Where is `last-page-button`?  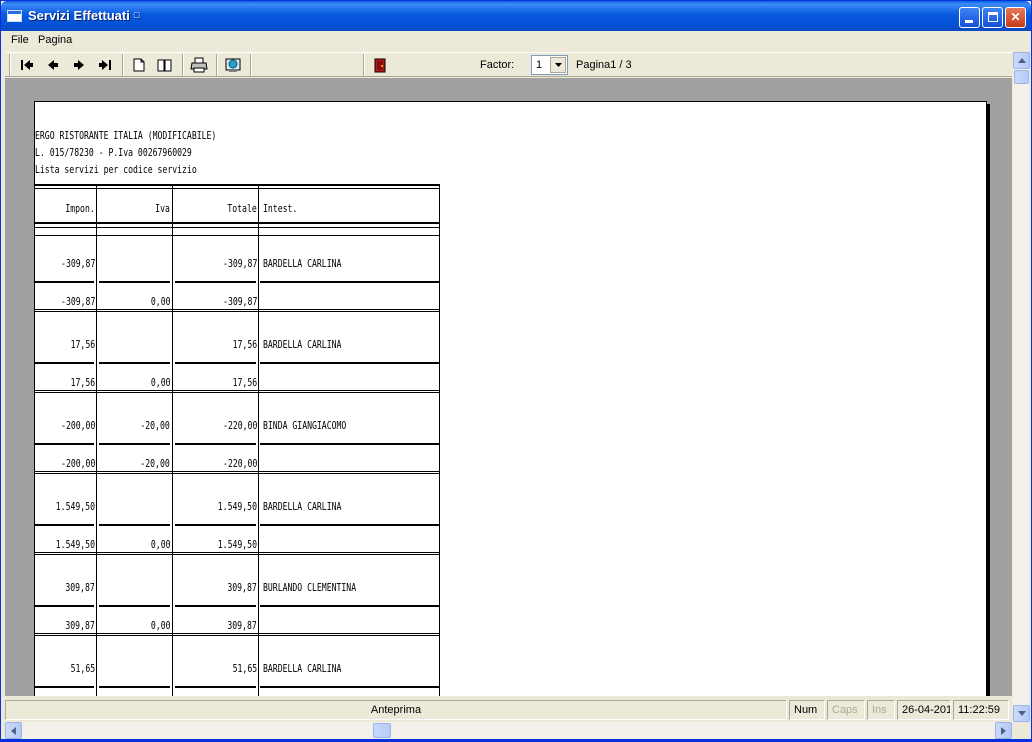
last-page-button is located at coordinates (105, 65).